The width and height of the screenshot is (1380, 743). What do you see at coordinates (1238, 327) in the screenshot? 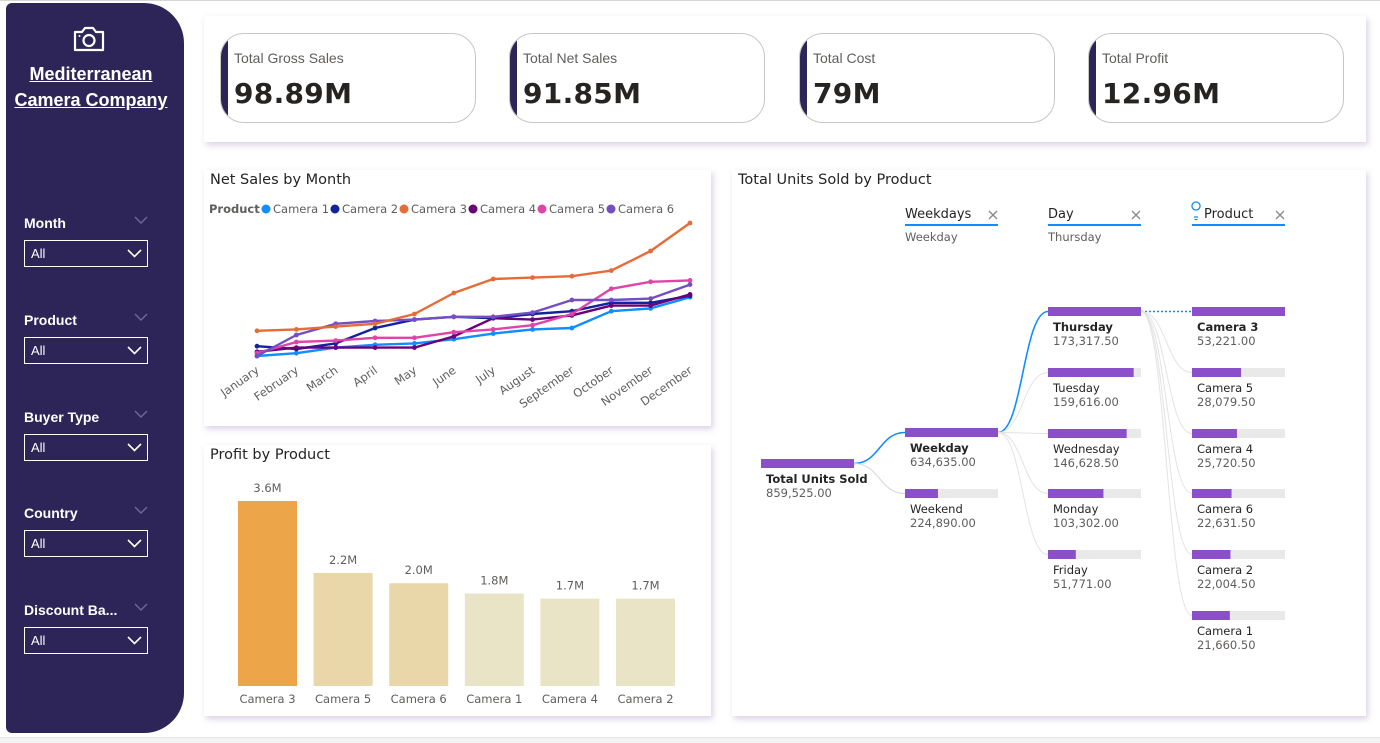
I see `tree-node: Camera 353,221.00` at bounding box center [1238, 327].